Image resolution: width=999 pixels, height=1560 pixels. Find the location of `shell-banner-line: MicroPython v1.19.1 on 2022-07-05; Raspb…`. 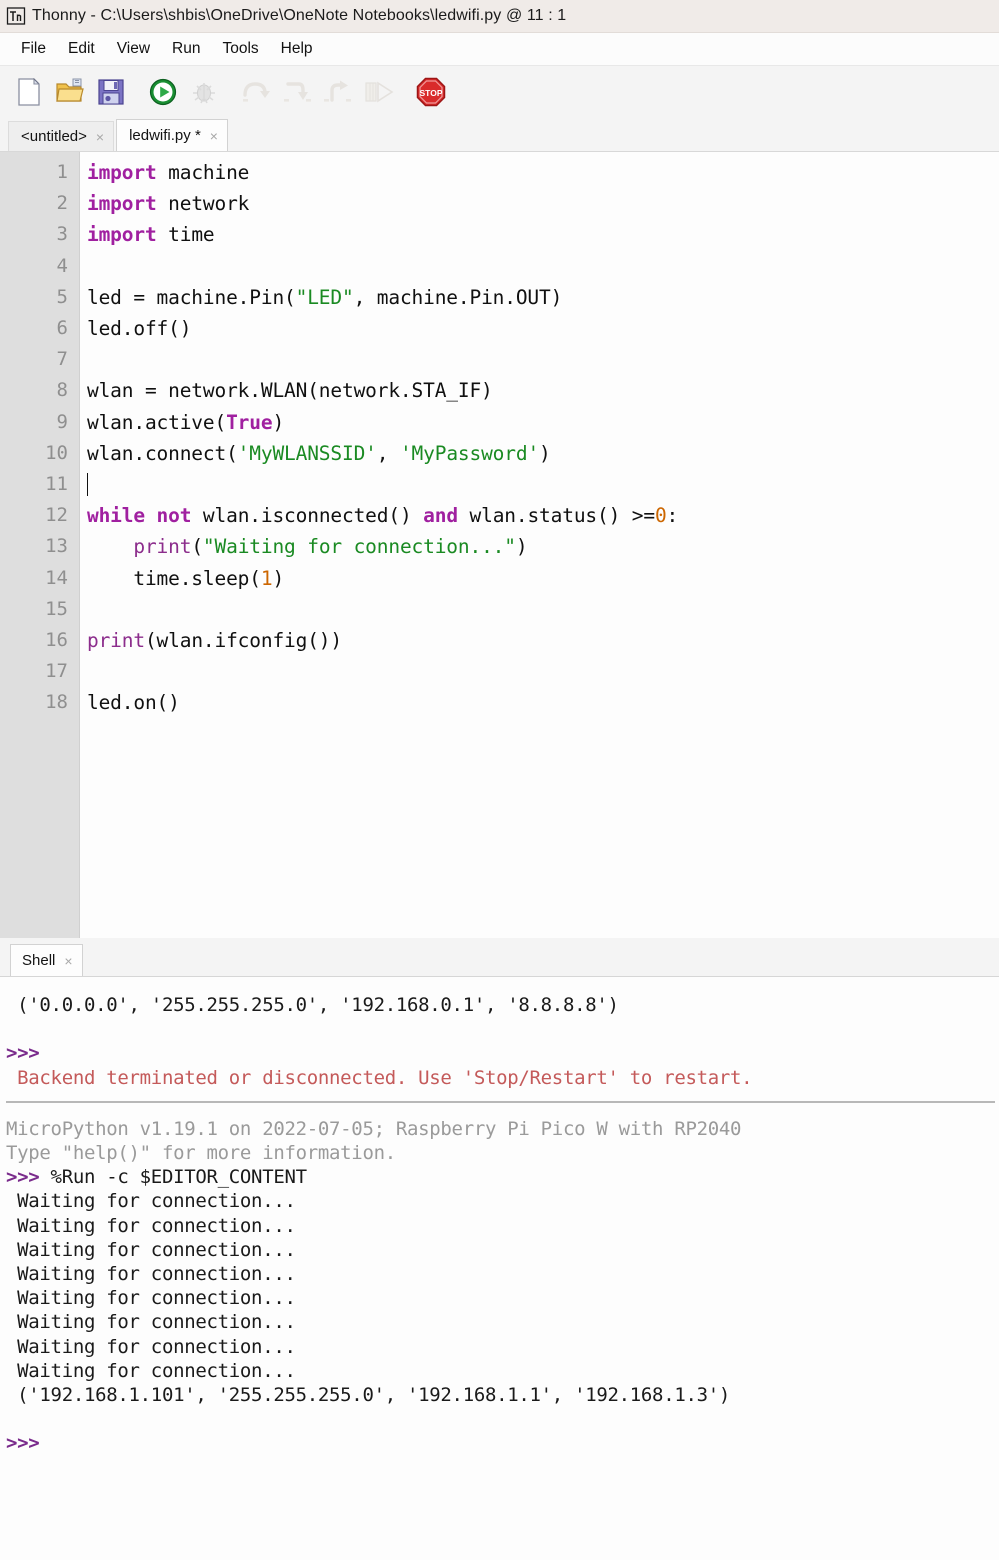

shell-banner-line: MicroPython v1.19.1 on 2022-07-05; Raspb… is located at coordinates (374, 1128).